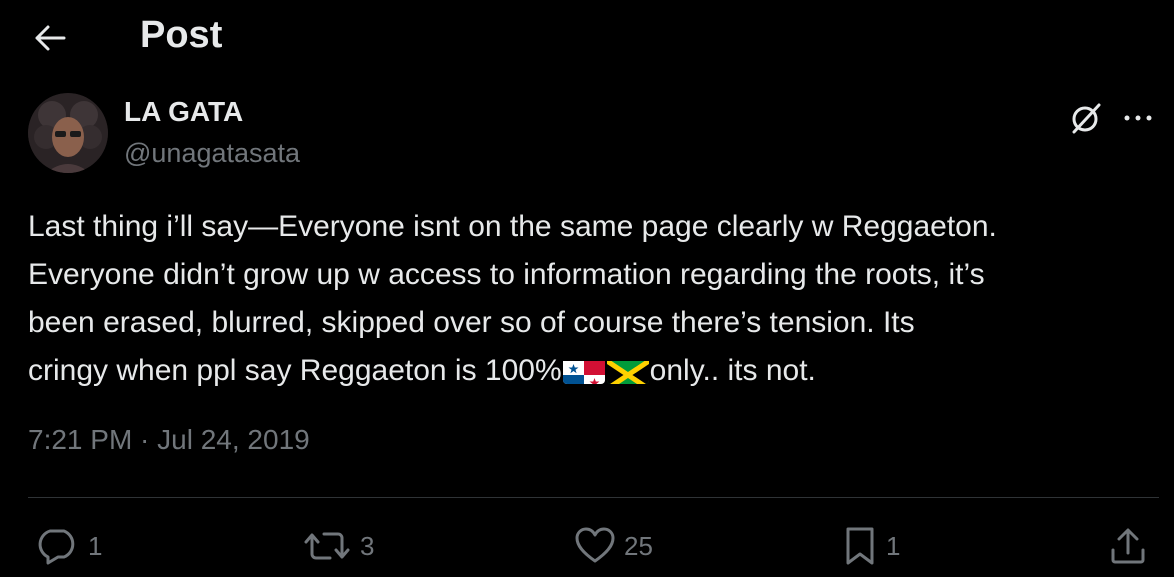 The height and width of the screenshot is (577, 1174). What do you see at coordinates (212, 153) in the screenshot?
I see `author-handle: @unagatasata` at bounding box center [212, 153].